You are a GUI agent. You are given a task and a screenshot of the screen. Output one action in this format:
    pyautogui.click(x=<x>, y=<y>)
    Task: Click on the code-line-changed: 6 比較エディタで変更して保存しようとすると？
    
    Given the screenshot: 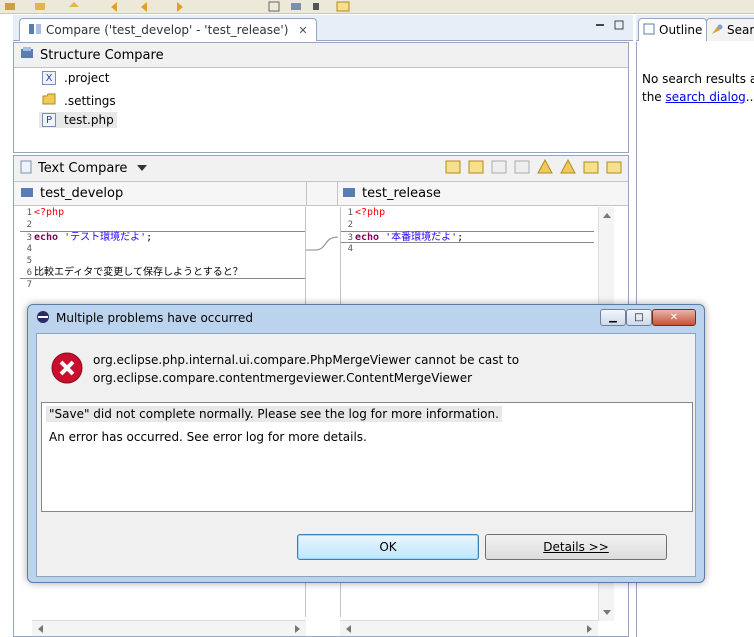 What is the action you would take?
    pyautogui.click(x=162, y=273)
    